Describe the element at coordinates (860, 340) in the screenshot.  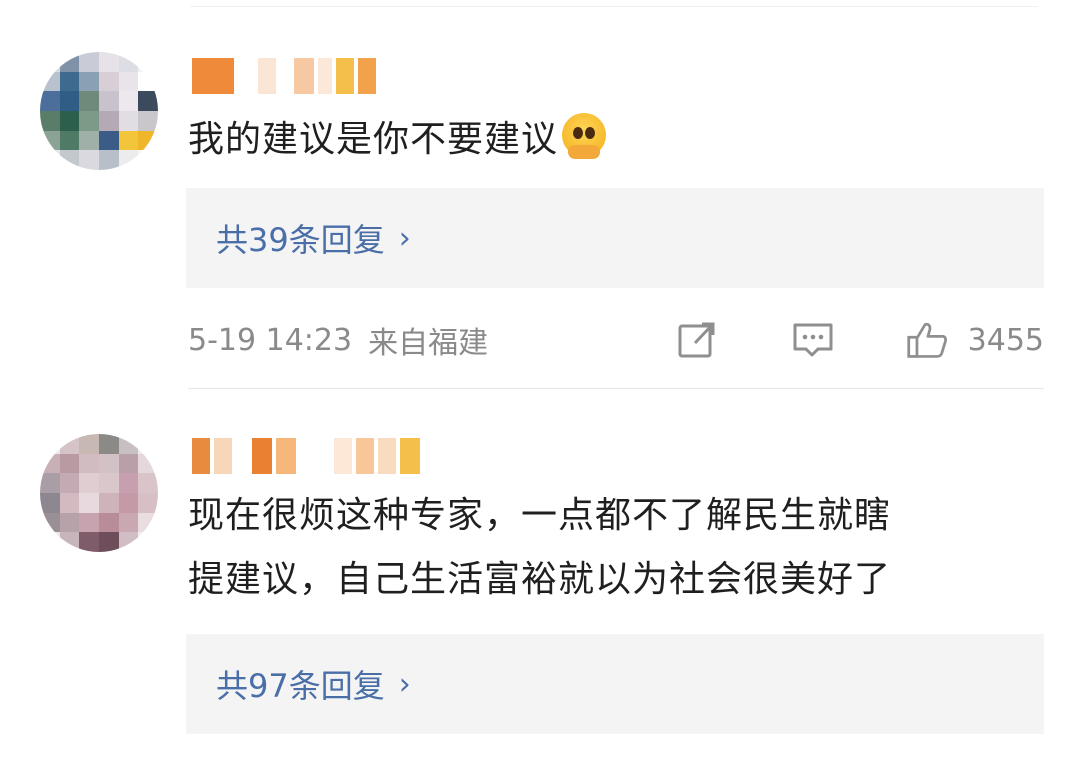
I see `action-bar: 3455` at that location.